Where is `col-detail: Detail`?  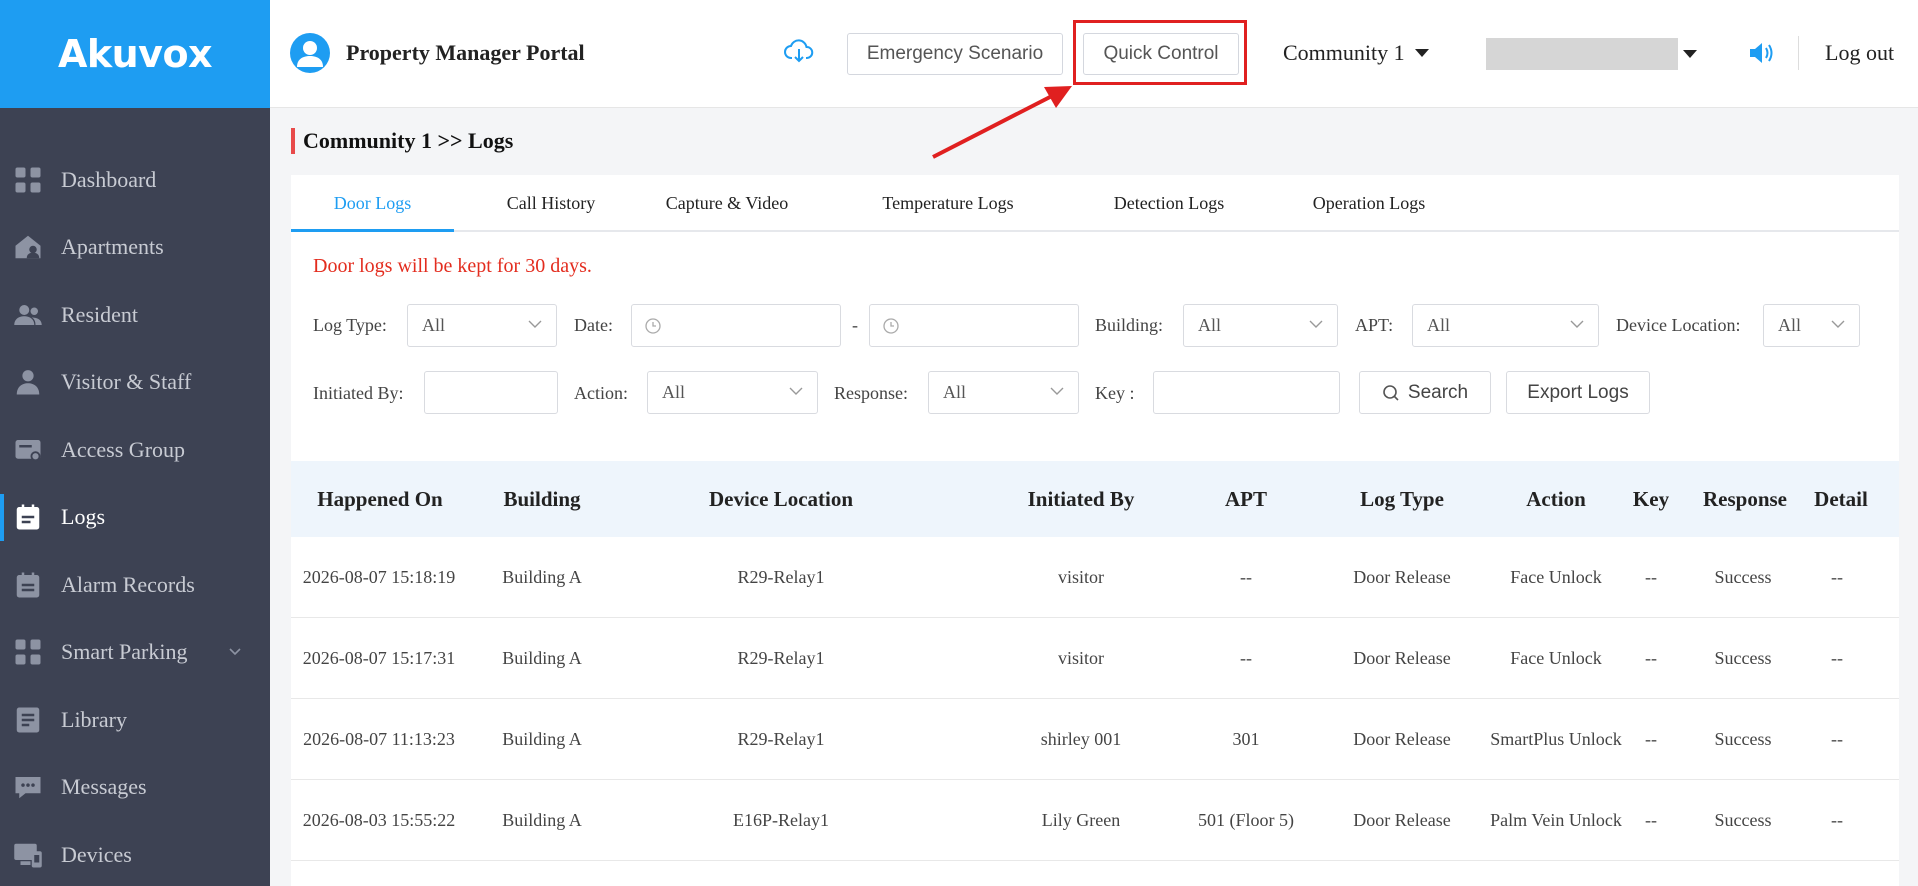 col-detail: Detail is located at coordinates (1841, 499).